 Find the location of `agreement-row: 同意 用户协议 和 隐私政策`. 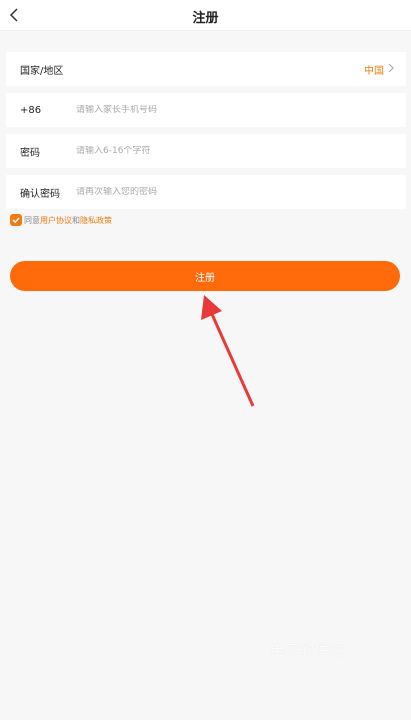

agreement-row: 同意 用户协议 和 隐私政策 is located at coordinates (61, 220).